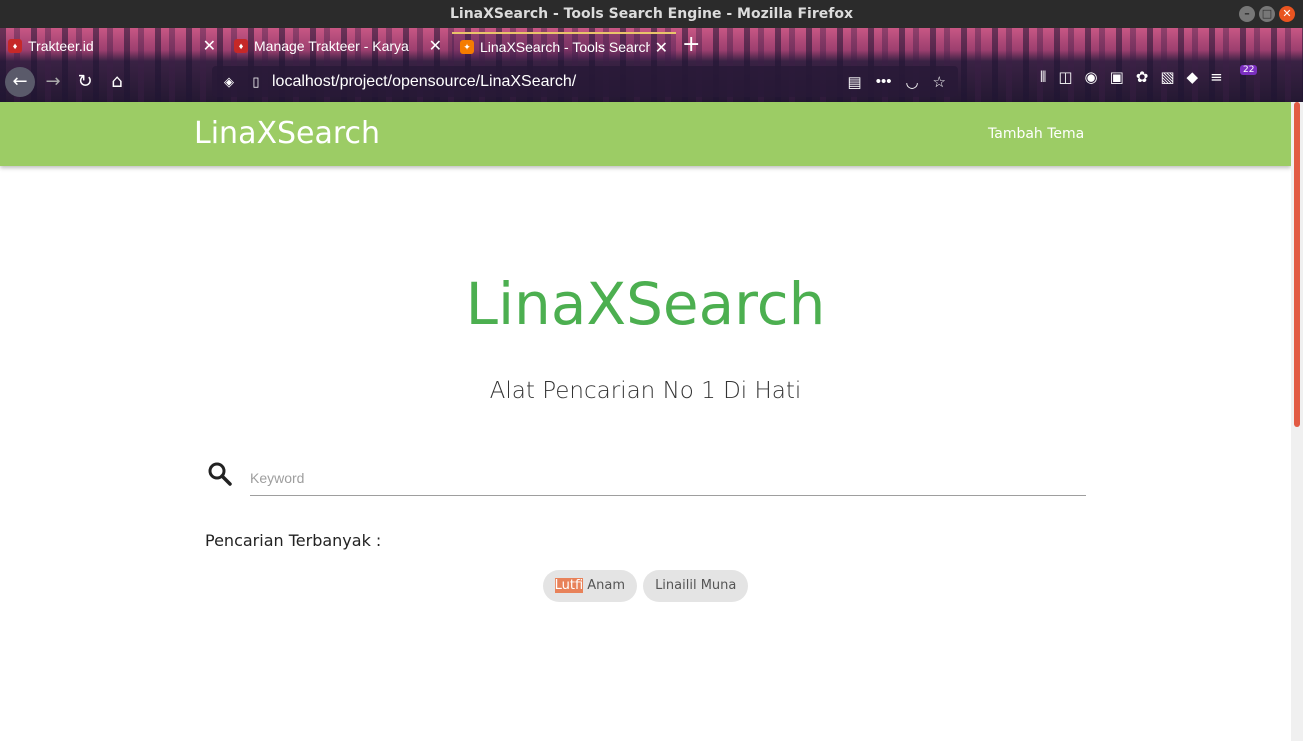  Describe the element at coordinates (1043, 77) in the screenshot. I see `library-icon: ⫴` at that location.